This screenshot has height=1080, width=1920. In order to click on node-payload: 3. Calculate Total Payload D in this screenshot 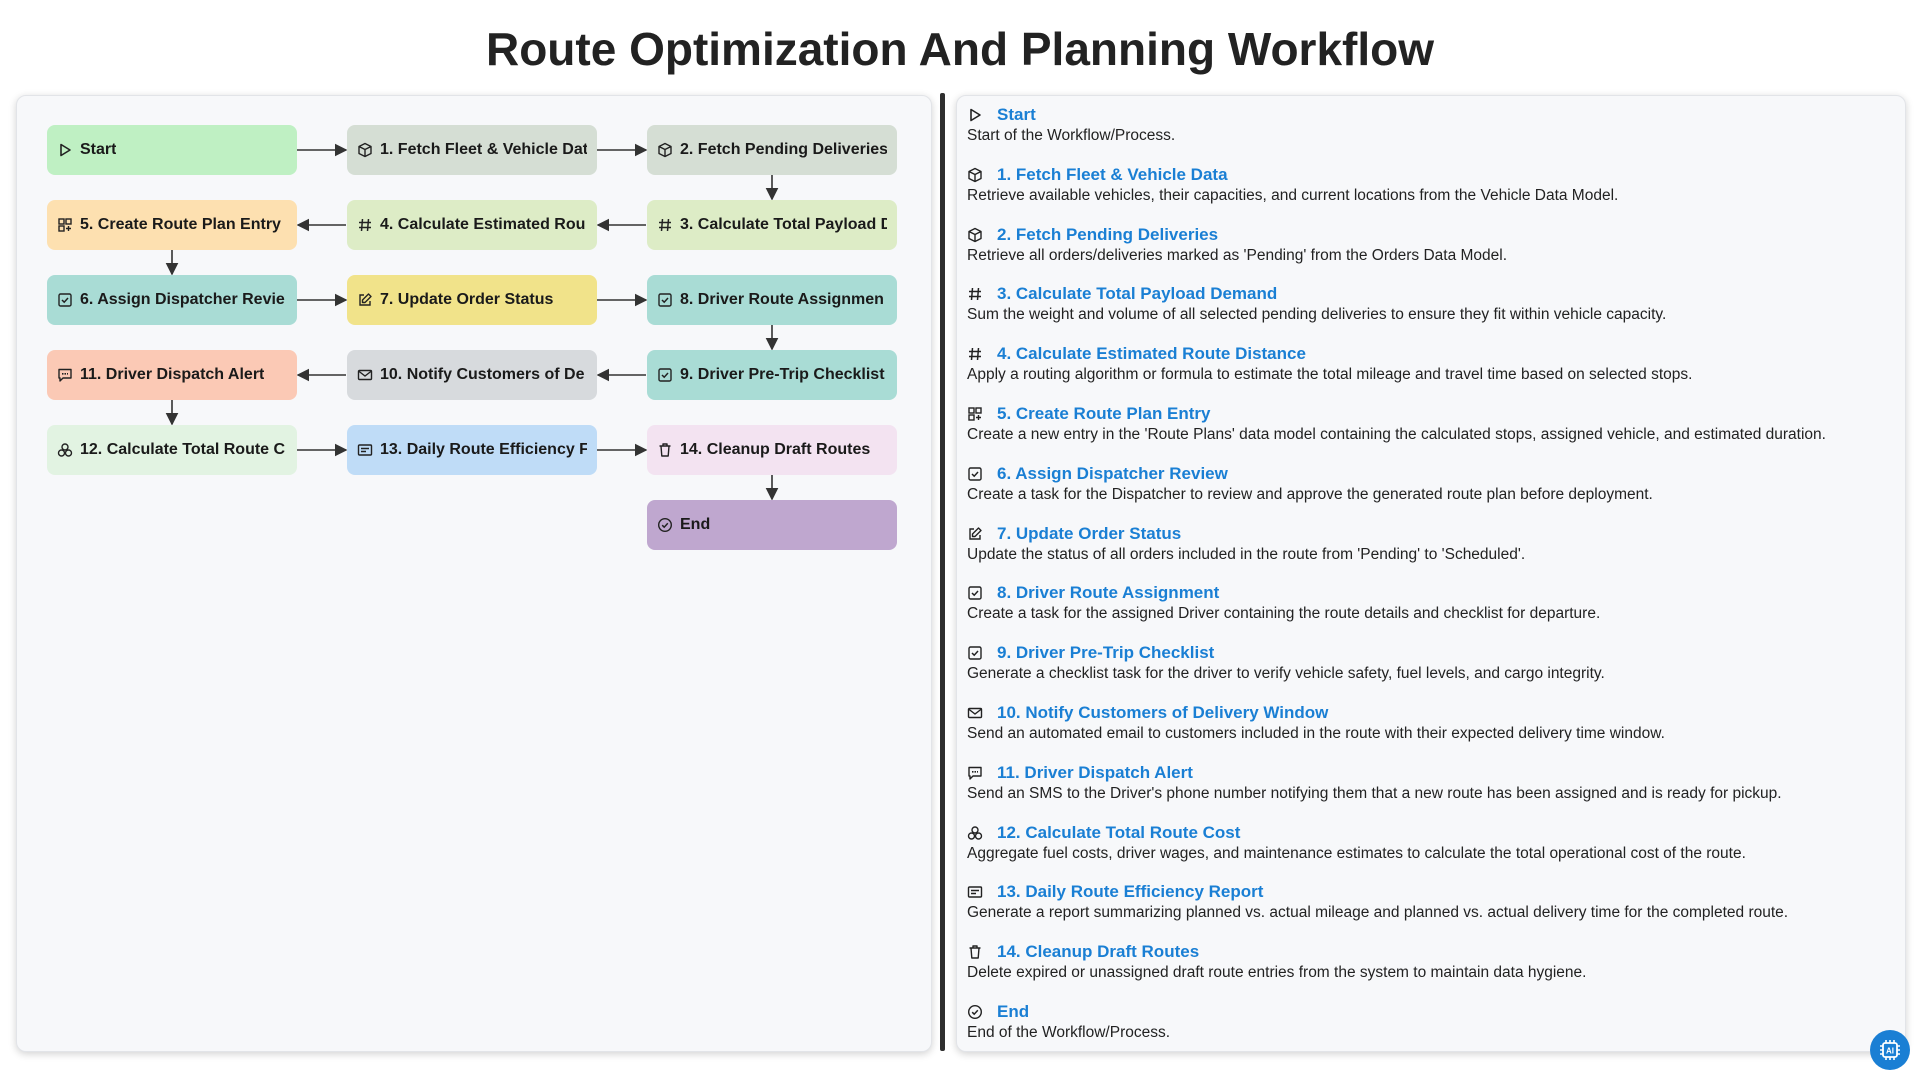, I will do `click(772, 225)`.